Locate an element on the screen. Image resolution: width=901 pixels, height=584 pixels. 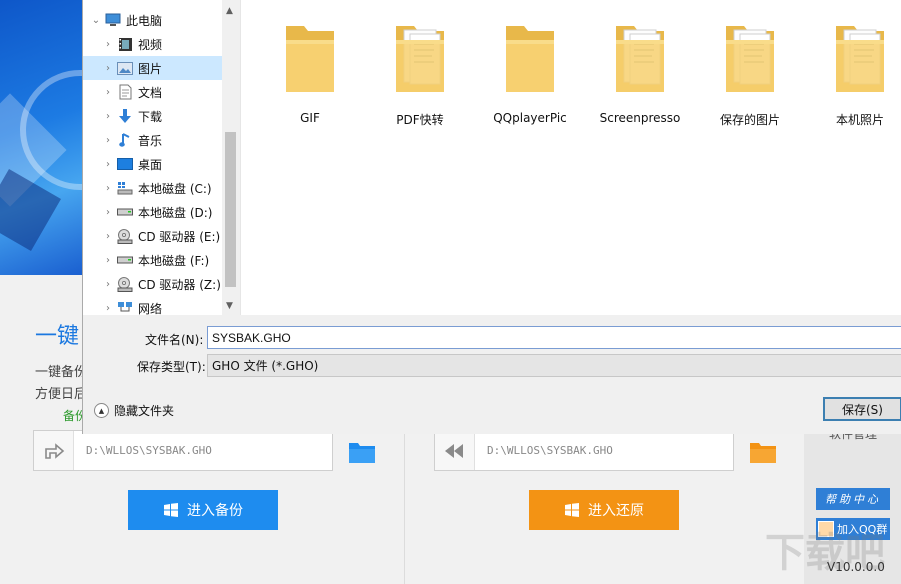
video-icon is located at coordinates (125, 44).